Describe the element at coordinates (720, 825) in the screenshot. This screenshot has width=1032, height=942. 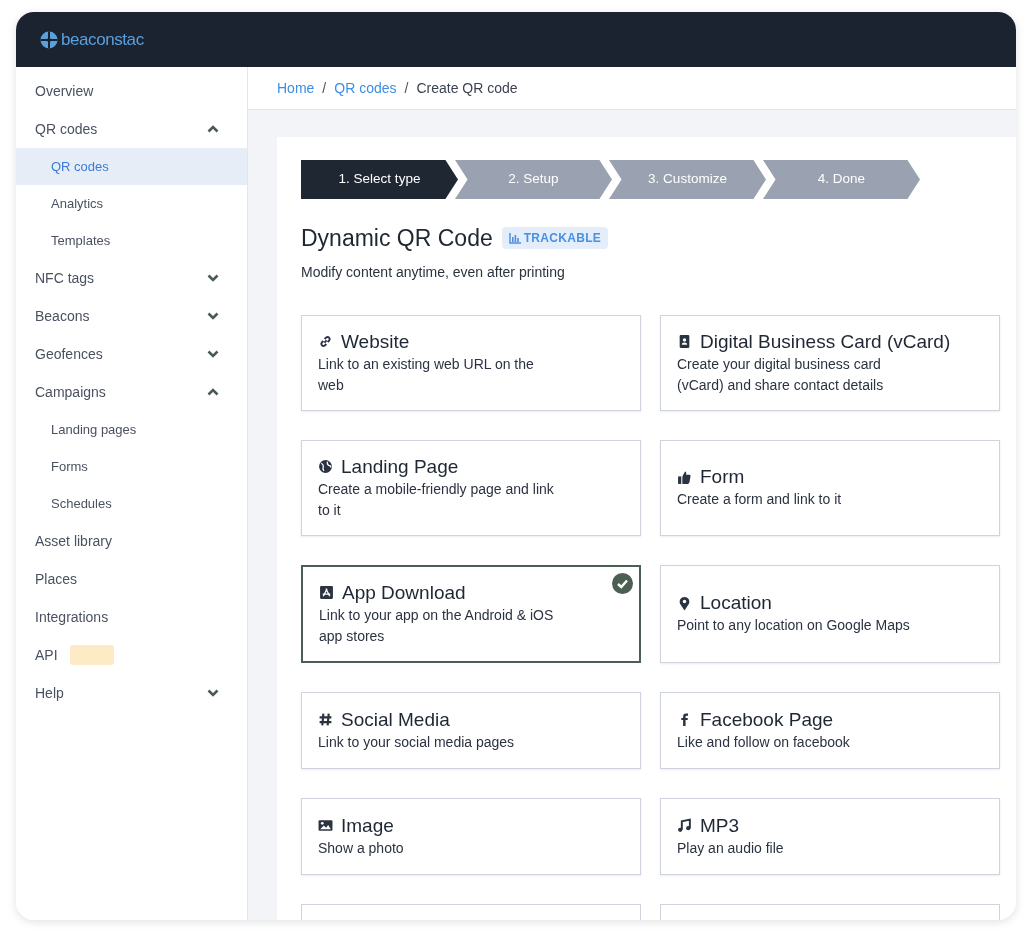
I see `card-title: MP3` at that location.